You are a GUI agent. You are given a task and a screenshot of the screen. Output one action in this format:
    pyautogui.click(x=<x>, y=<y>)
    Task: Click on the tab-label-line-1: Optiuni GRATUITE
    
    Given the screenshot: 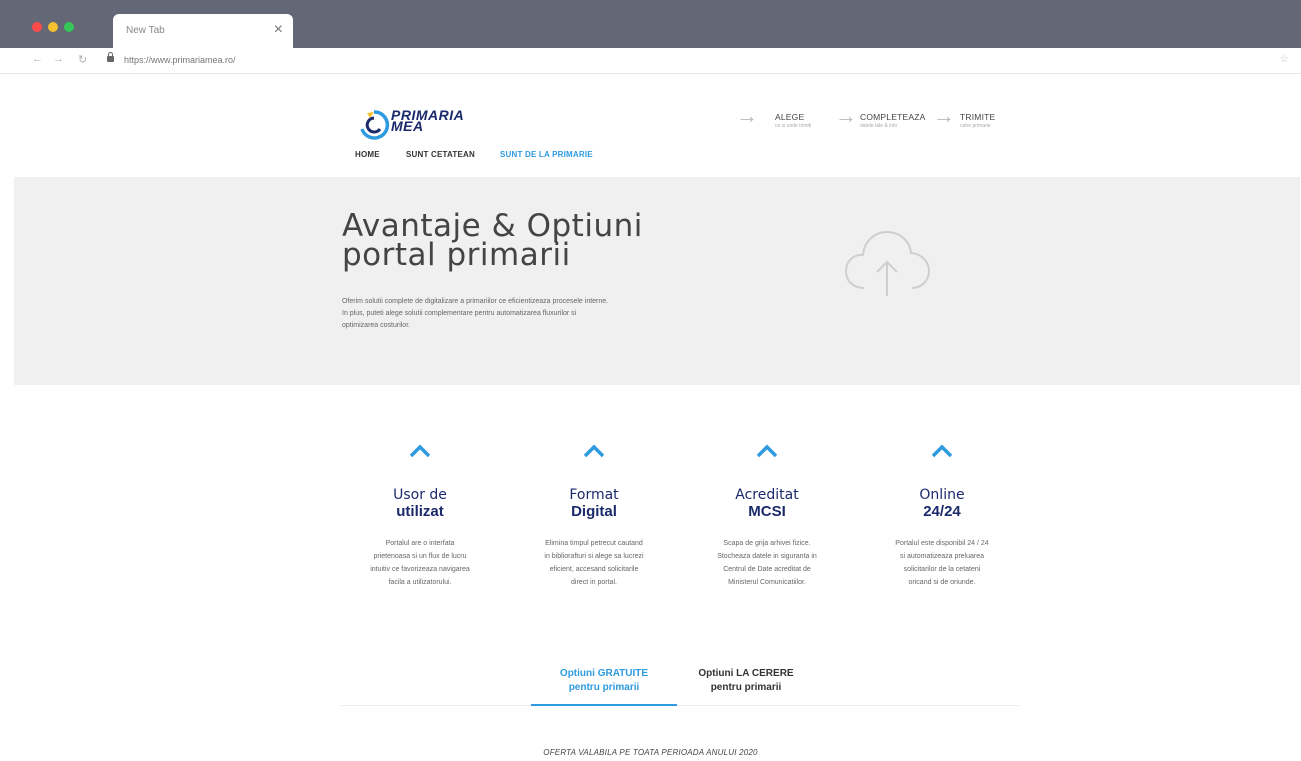 What is the action you would take?
    pyautogui.click(x=604, y=673)
    